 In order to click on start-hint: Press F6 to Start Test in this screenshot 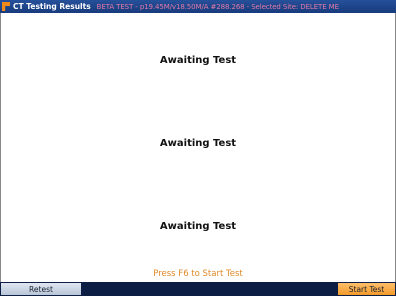, I will do `click(198, 274)`.